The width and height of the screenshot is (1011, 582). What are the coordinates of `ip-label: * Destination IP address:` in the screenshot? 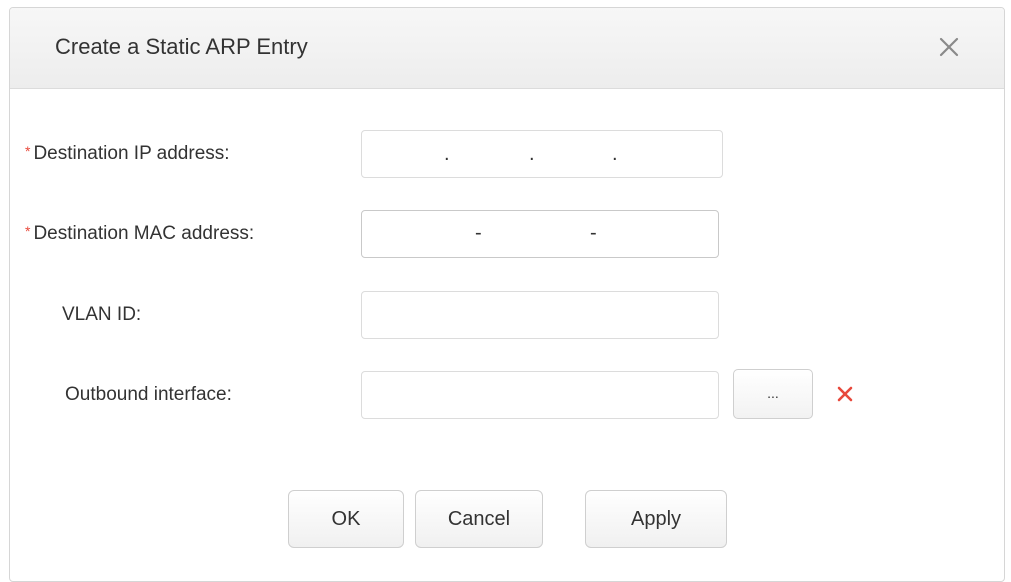 It's located at (127, 154).